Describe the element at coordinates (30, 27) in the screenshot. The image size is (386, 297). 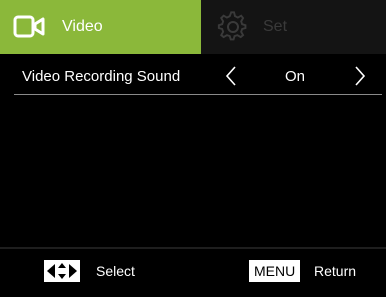
I see `video-camera-icon` at that location.